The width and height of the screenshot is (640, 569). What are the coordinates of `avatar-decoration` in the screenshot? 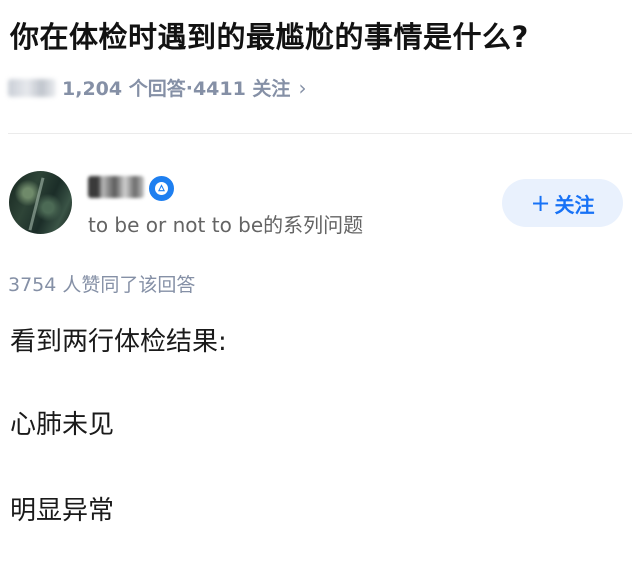 It's located at (36, 204).